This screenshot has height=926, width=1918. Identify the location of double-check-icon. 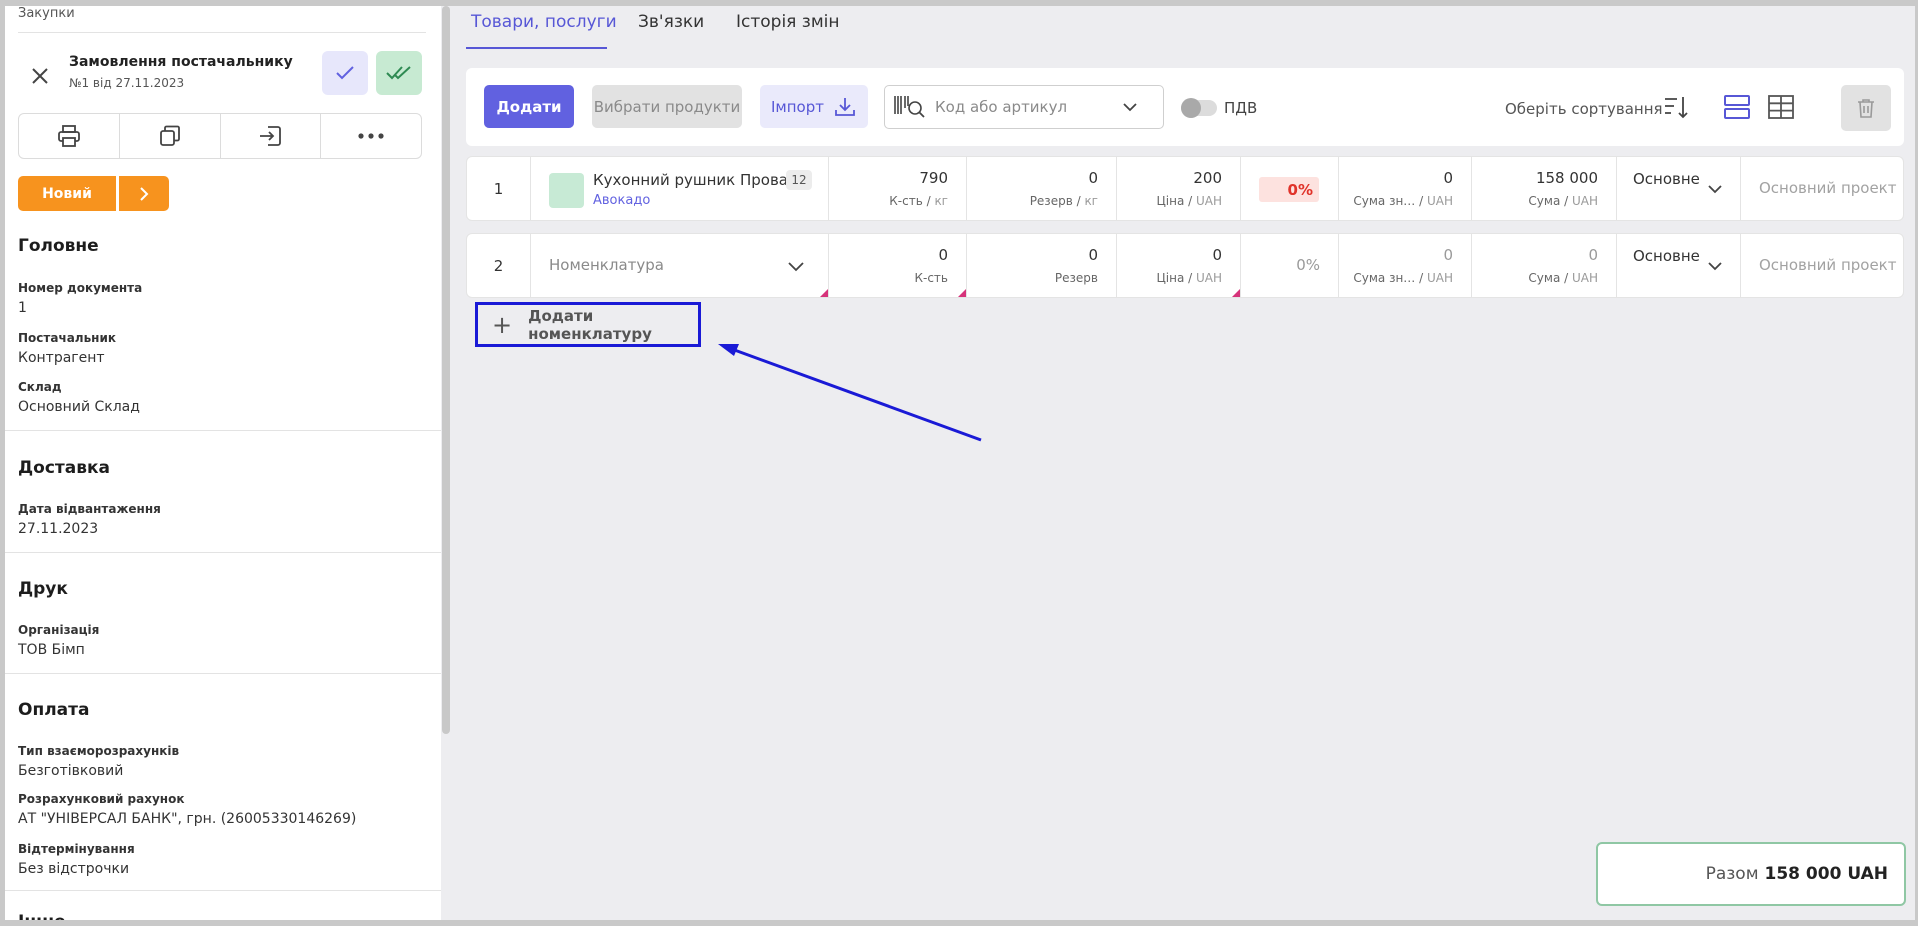
(398, 73).